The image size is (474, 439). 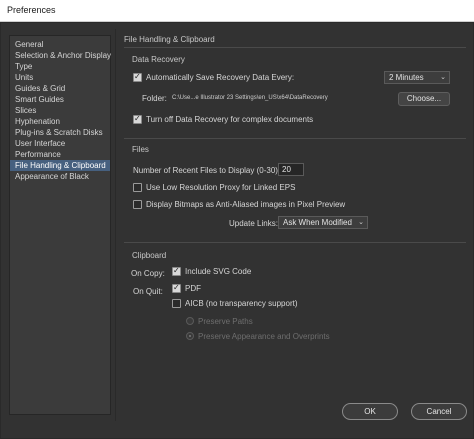 What do you see at coordinates (253, 223) in the screenshot?
I see `update-links-label: Update Links:` at bounding box center [253, 223].